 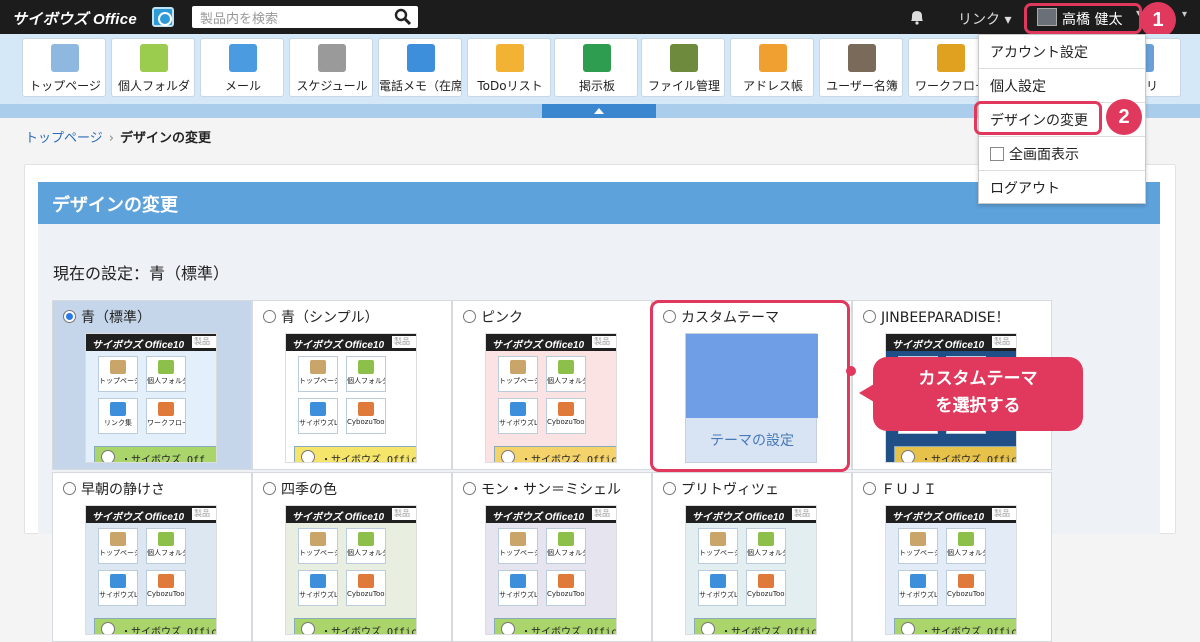 What do you see at coordinates (403, 17) in the screenshot?
I see `search-icon` at bounding box center [403, 17].